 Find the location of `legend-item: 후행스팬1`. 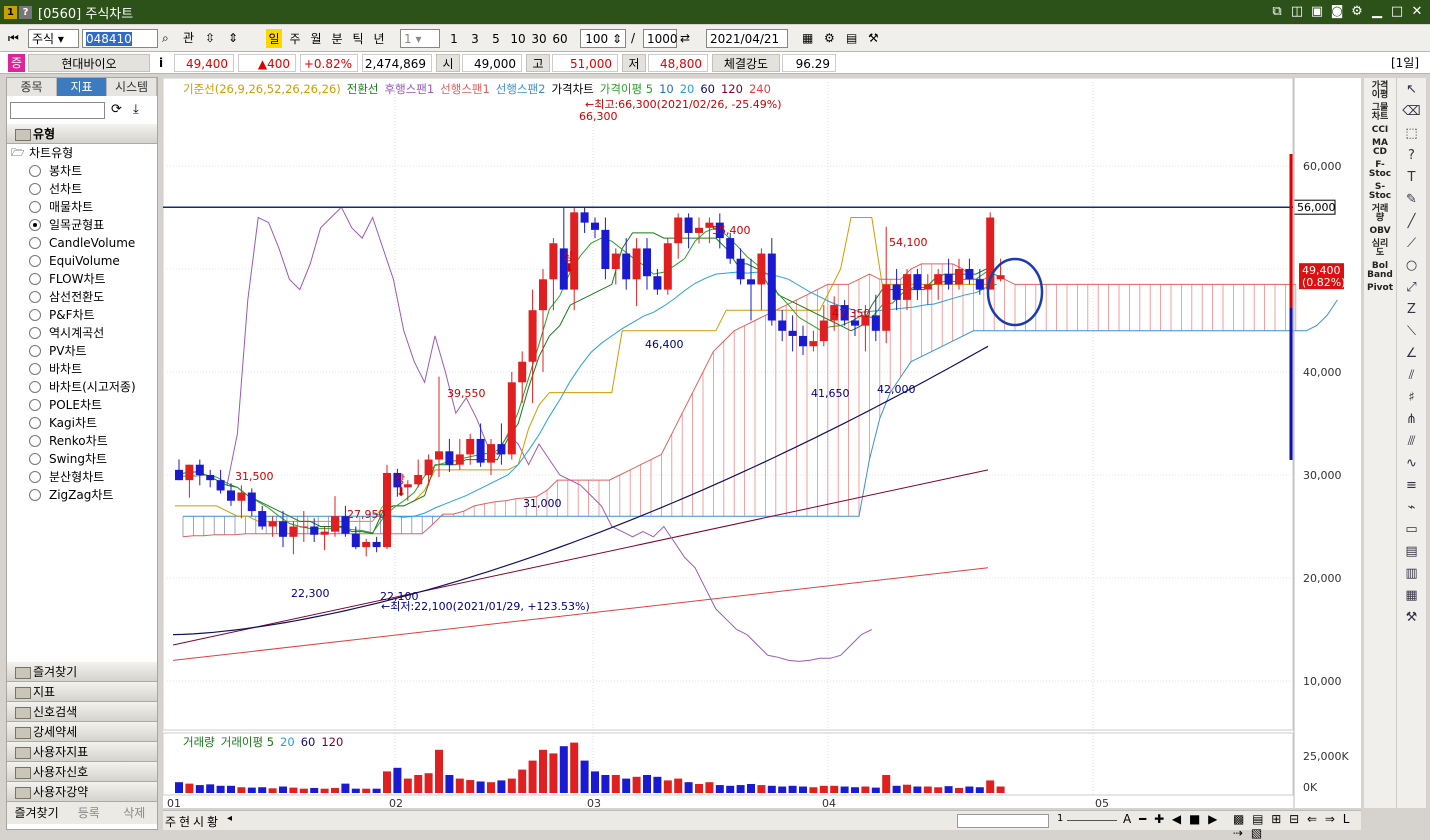

legend-item: 후행스팬1 is located at coordinates (410, 89).